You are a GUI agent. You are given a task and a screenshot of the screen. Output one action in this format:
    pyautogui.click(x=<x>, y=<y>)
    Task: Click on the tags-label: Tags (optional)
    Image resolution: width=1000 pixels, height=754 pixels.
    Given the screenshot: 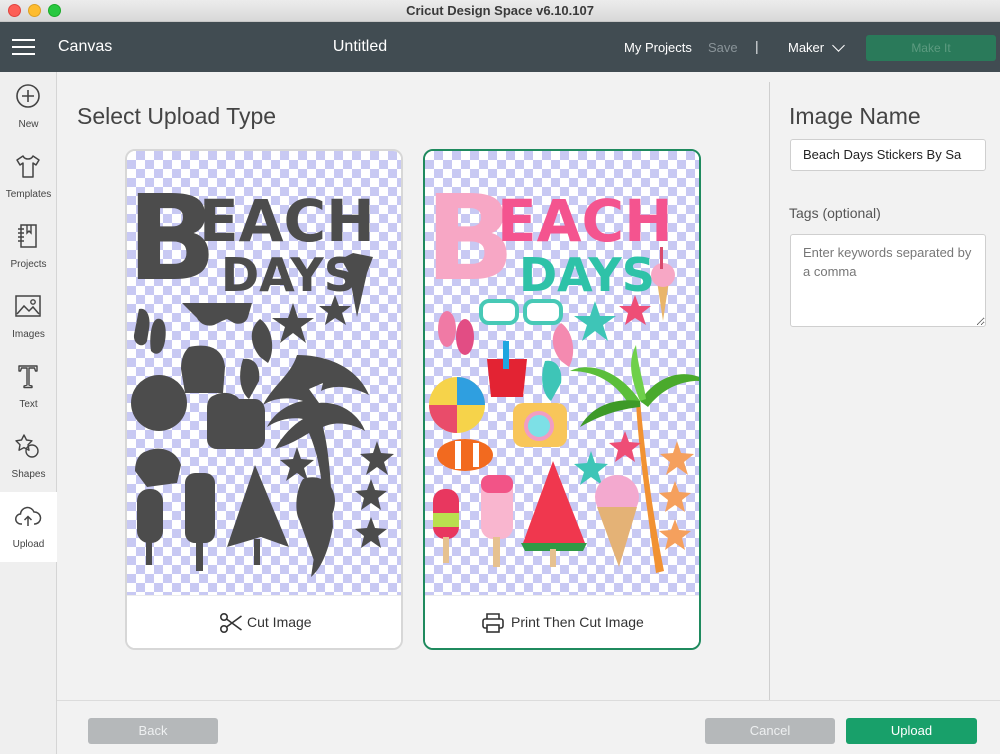 What is the action you would take?
    pyautogui.click(x=835, y=213)
    